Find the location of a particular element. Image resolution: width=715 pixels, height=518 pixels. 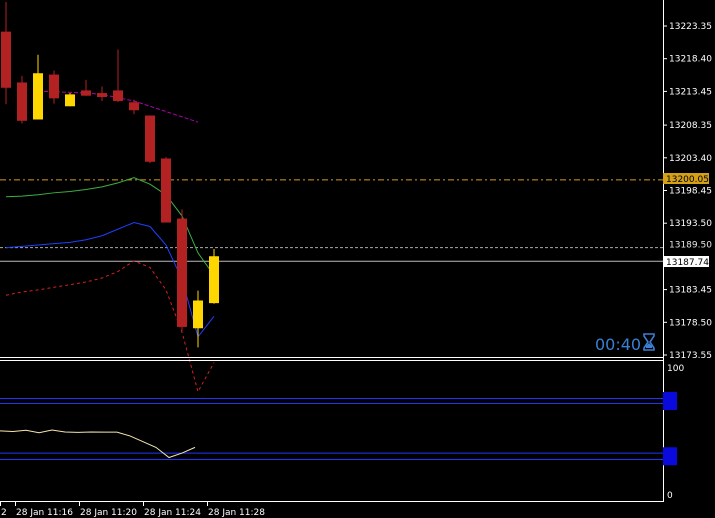

current-price-label: 13187.74 is located at coordinates (686, 262).